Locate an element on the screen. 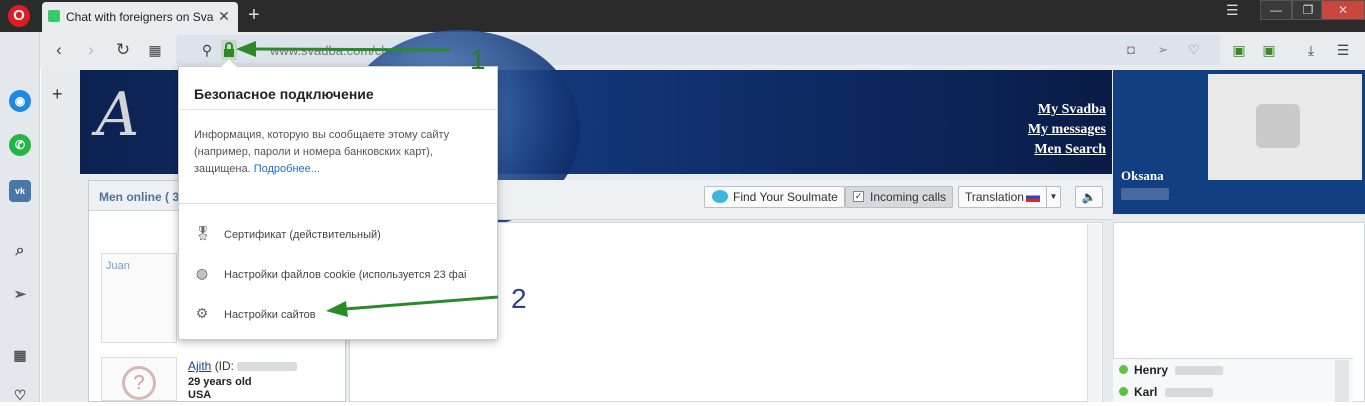  chat-bubbles-icon is located at coordinates (720, 196).